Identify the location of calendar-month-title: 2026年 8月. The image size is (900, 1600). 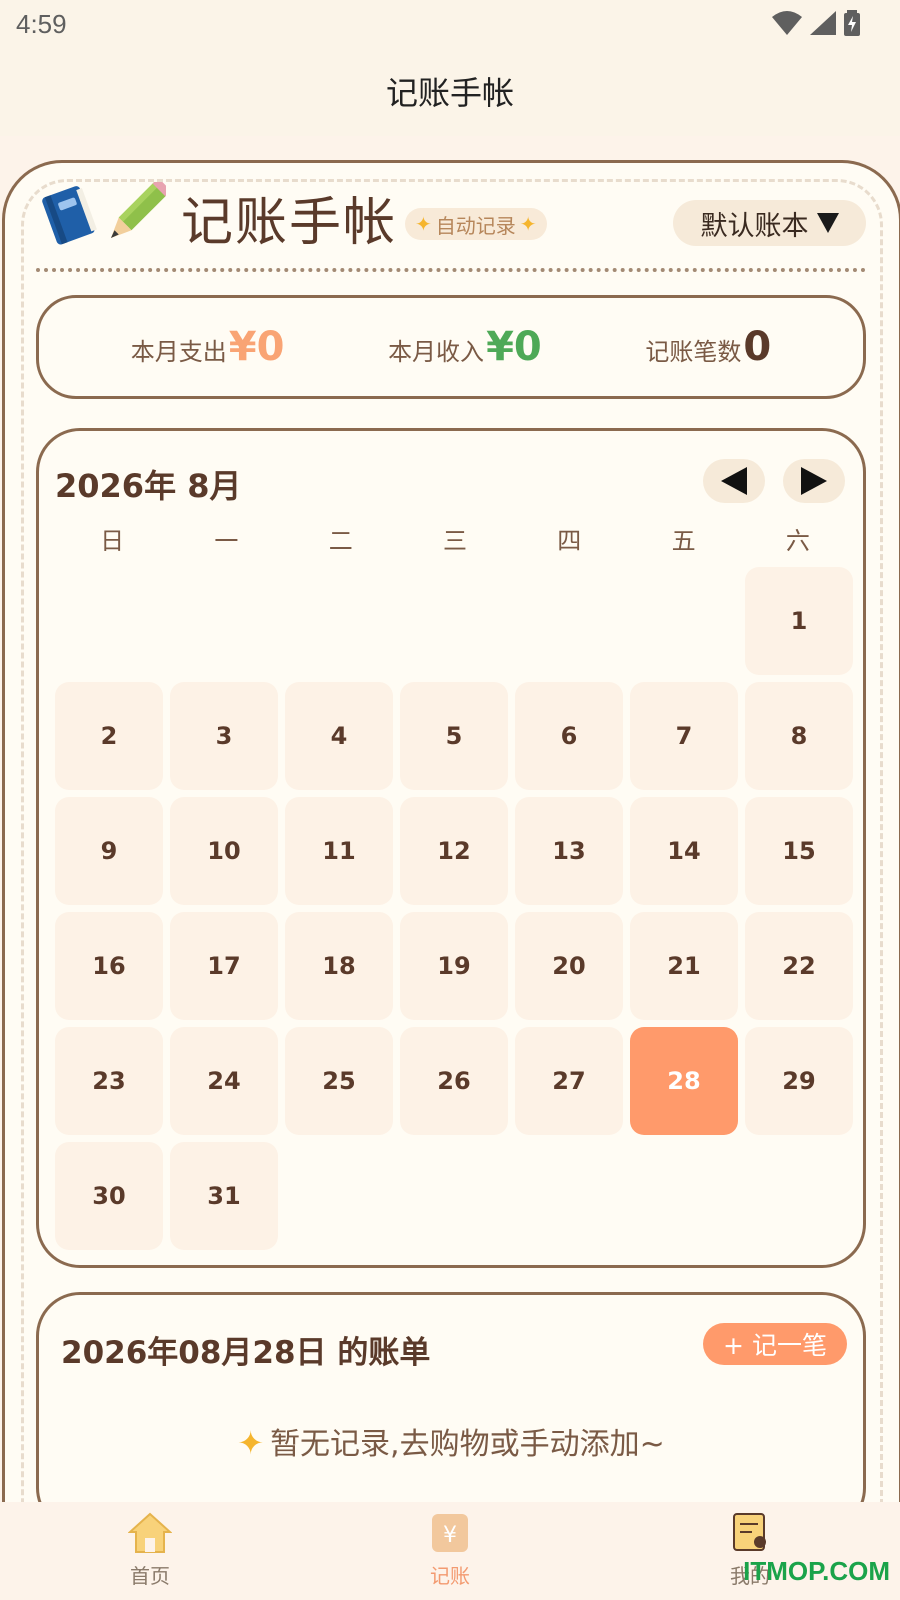
(148, 486).